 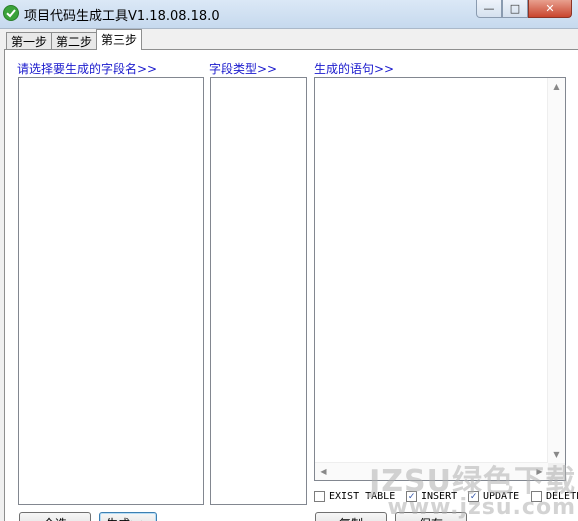 I want to click on window-controls: — □ ✕, so click(x=524, y=10).